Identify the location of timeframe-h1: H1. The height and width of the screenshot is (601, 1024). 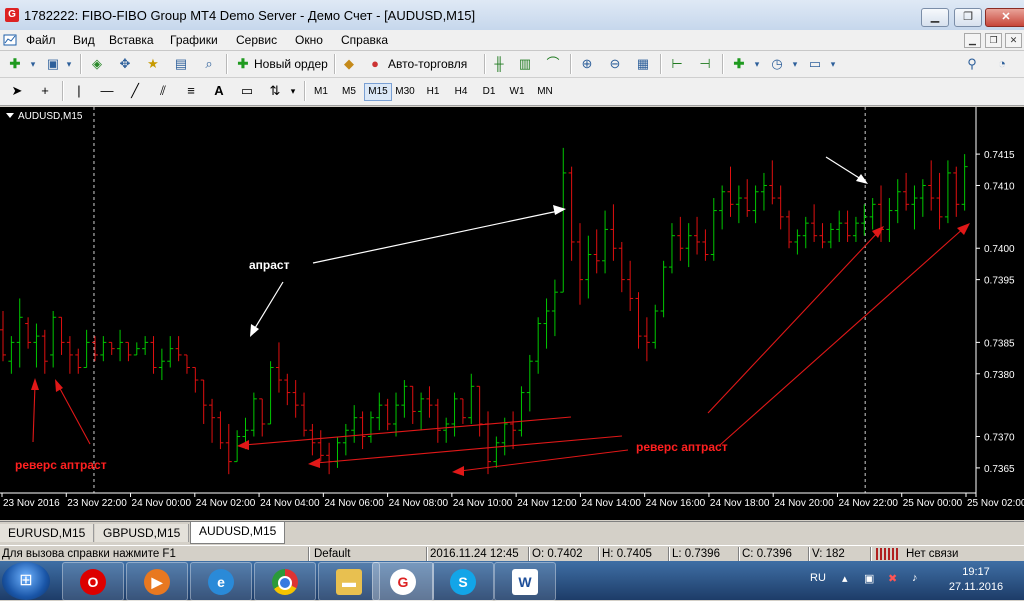
(433, 92).